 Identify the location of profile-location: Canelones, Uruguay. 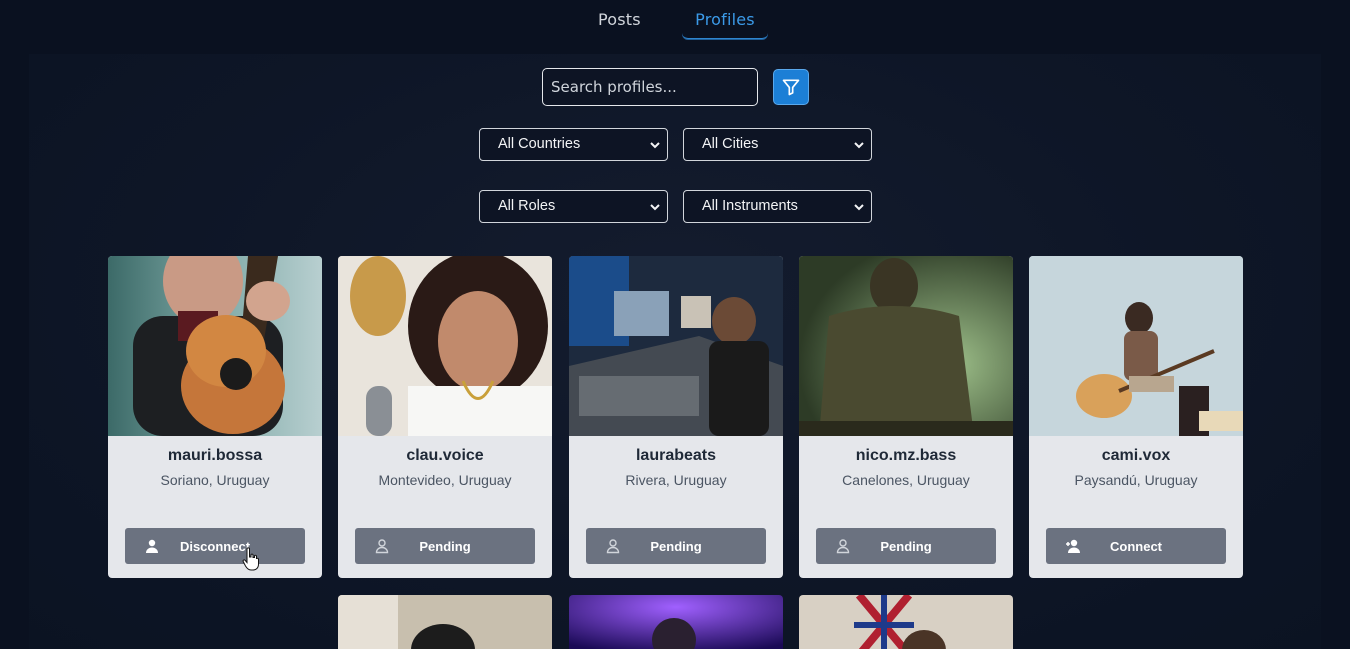
(906, 480).